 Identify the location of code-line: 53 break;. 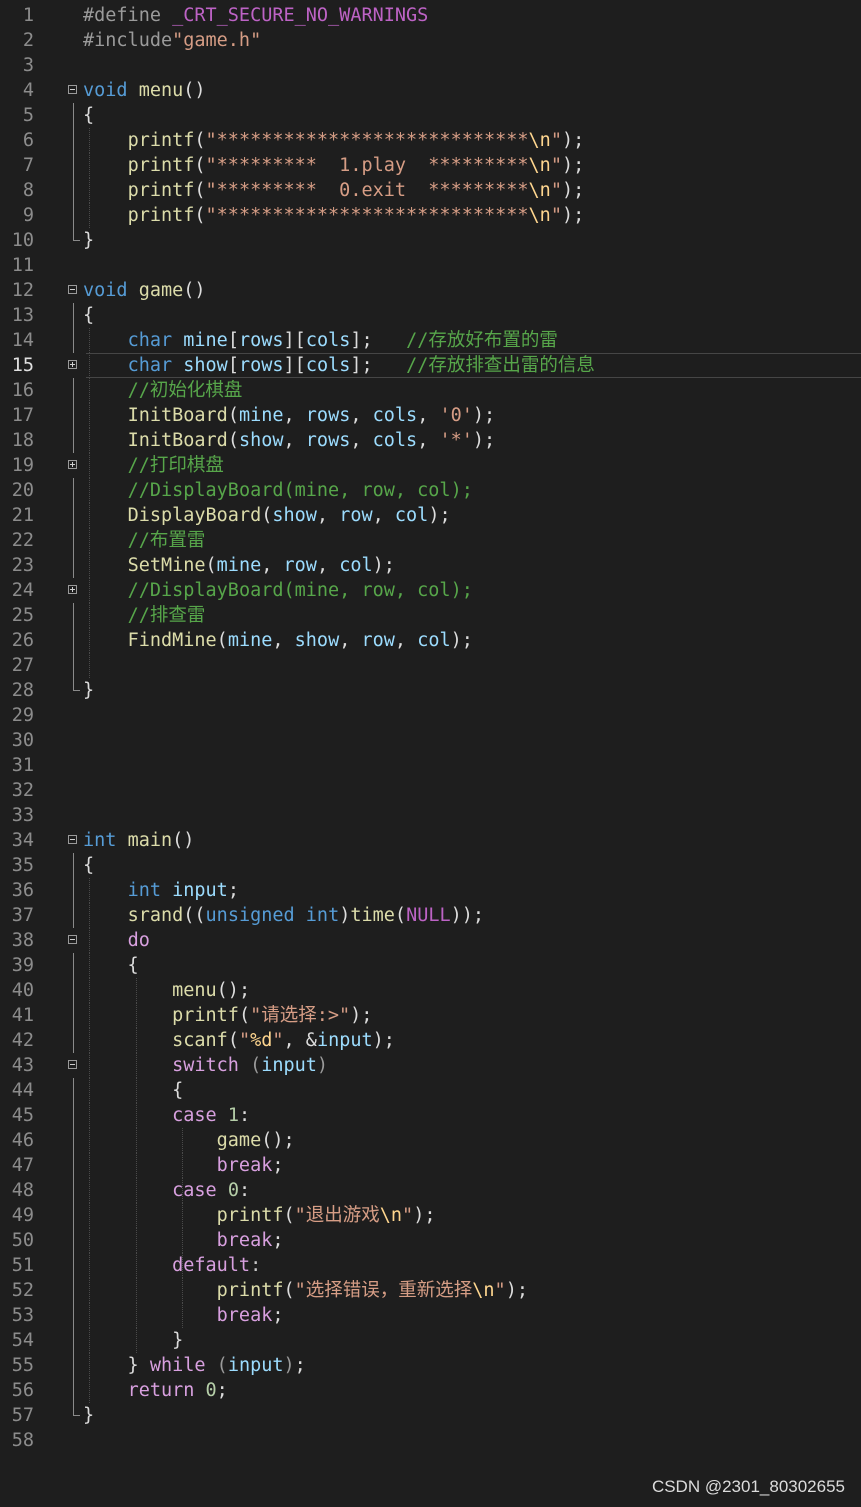
(430, 1315).